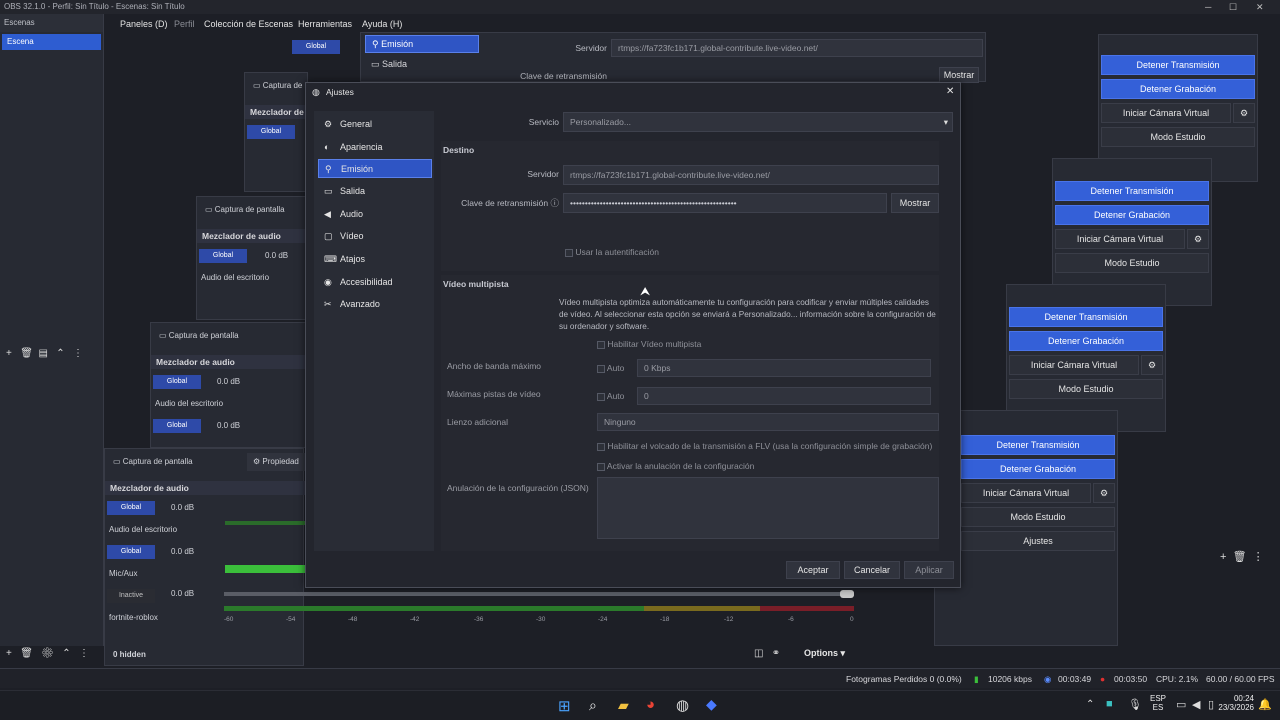  Describe the element at coordinates (612, 252) in the screenshot. I see `auth-checkbox: Usar la autentificación` at that location.